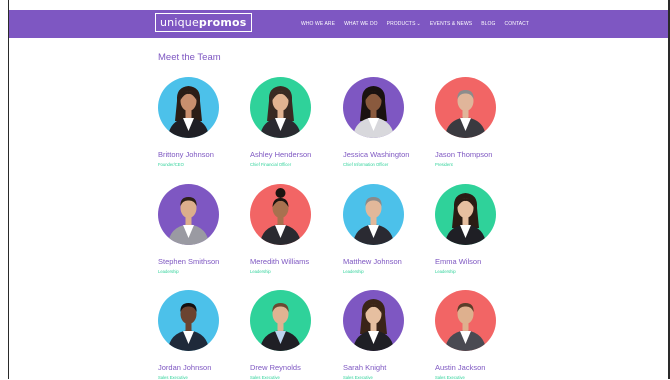  What do you see at coordinates (458, 261) in the screenshot?
I see `team-member-name: Emma Wilson` at bounding box center [458, 261].